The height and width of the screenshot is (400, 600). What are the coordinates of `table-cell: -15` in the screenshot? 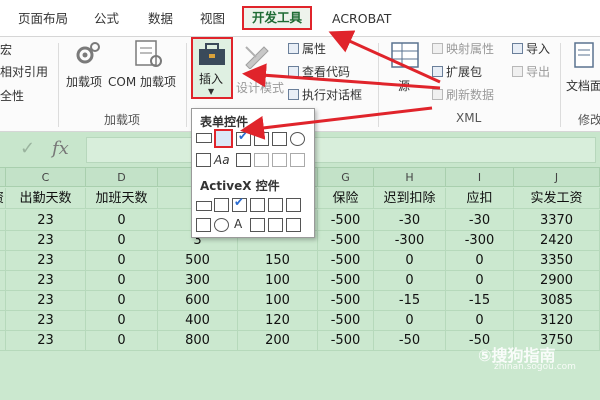 It's located at (410, 300).